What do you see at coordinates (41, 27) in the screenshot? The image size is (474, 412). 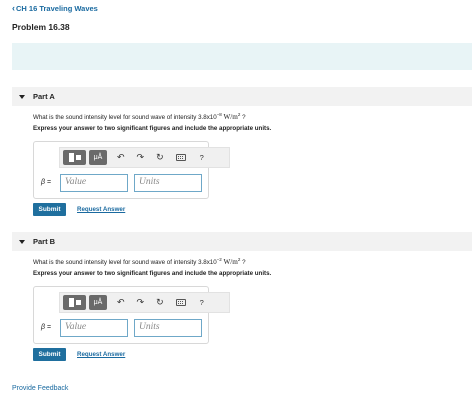 I see `page-title: Problem 16.38` at bounding box center [41, 27].